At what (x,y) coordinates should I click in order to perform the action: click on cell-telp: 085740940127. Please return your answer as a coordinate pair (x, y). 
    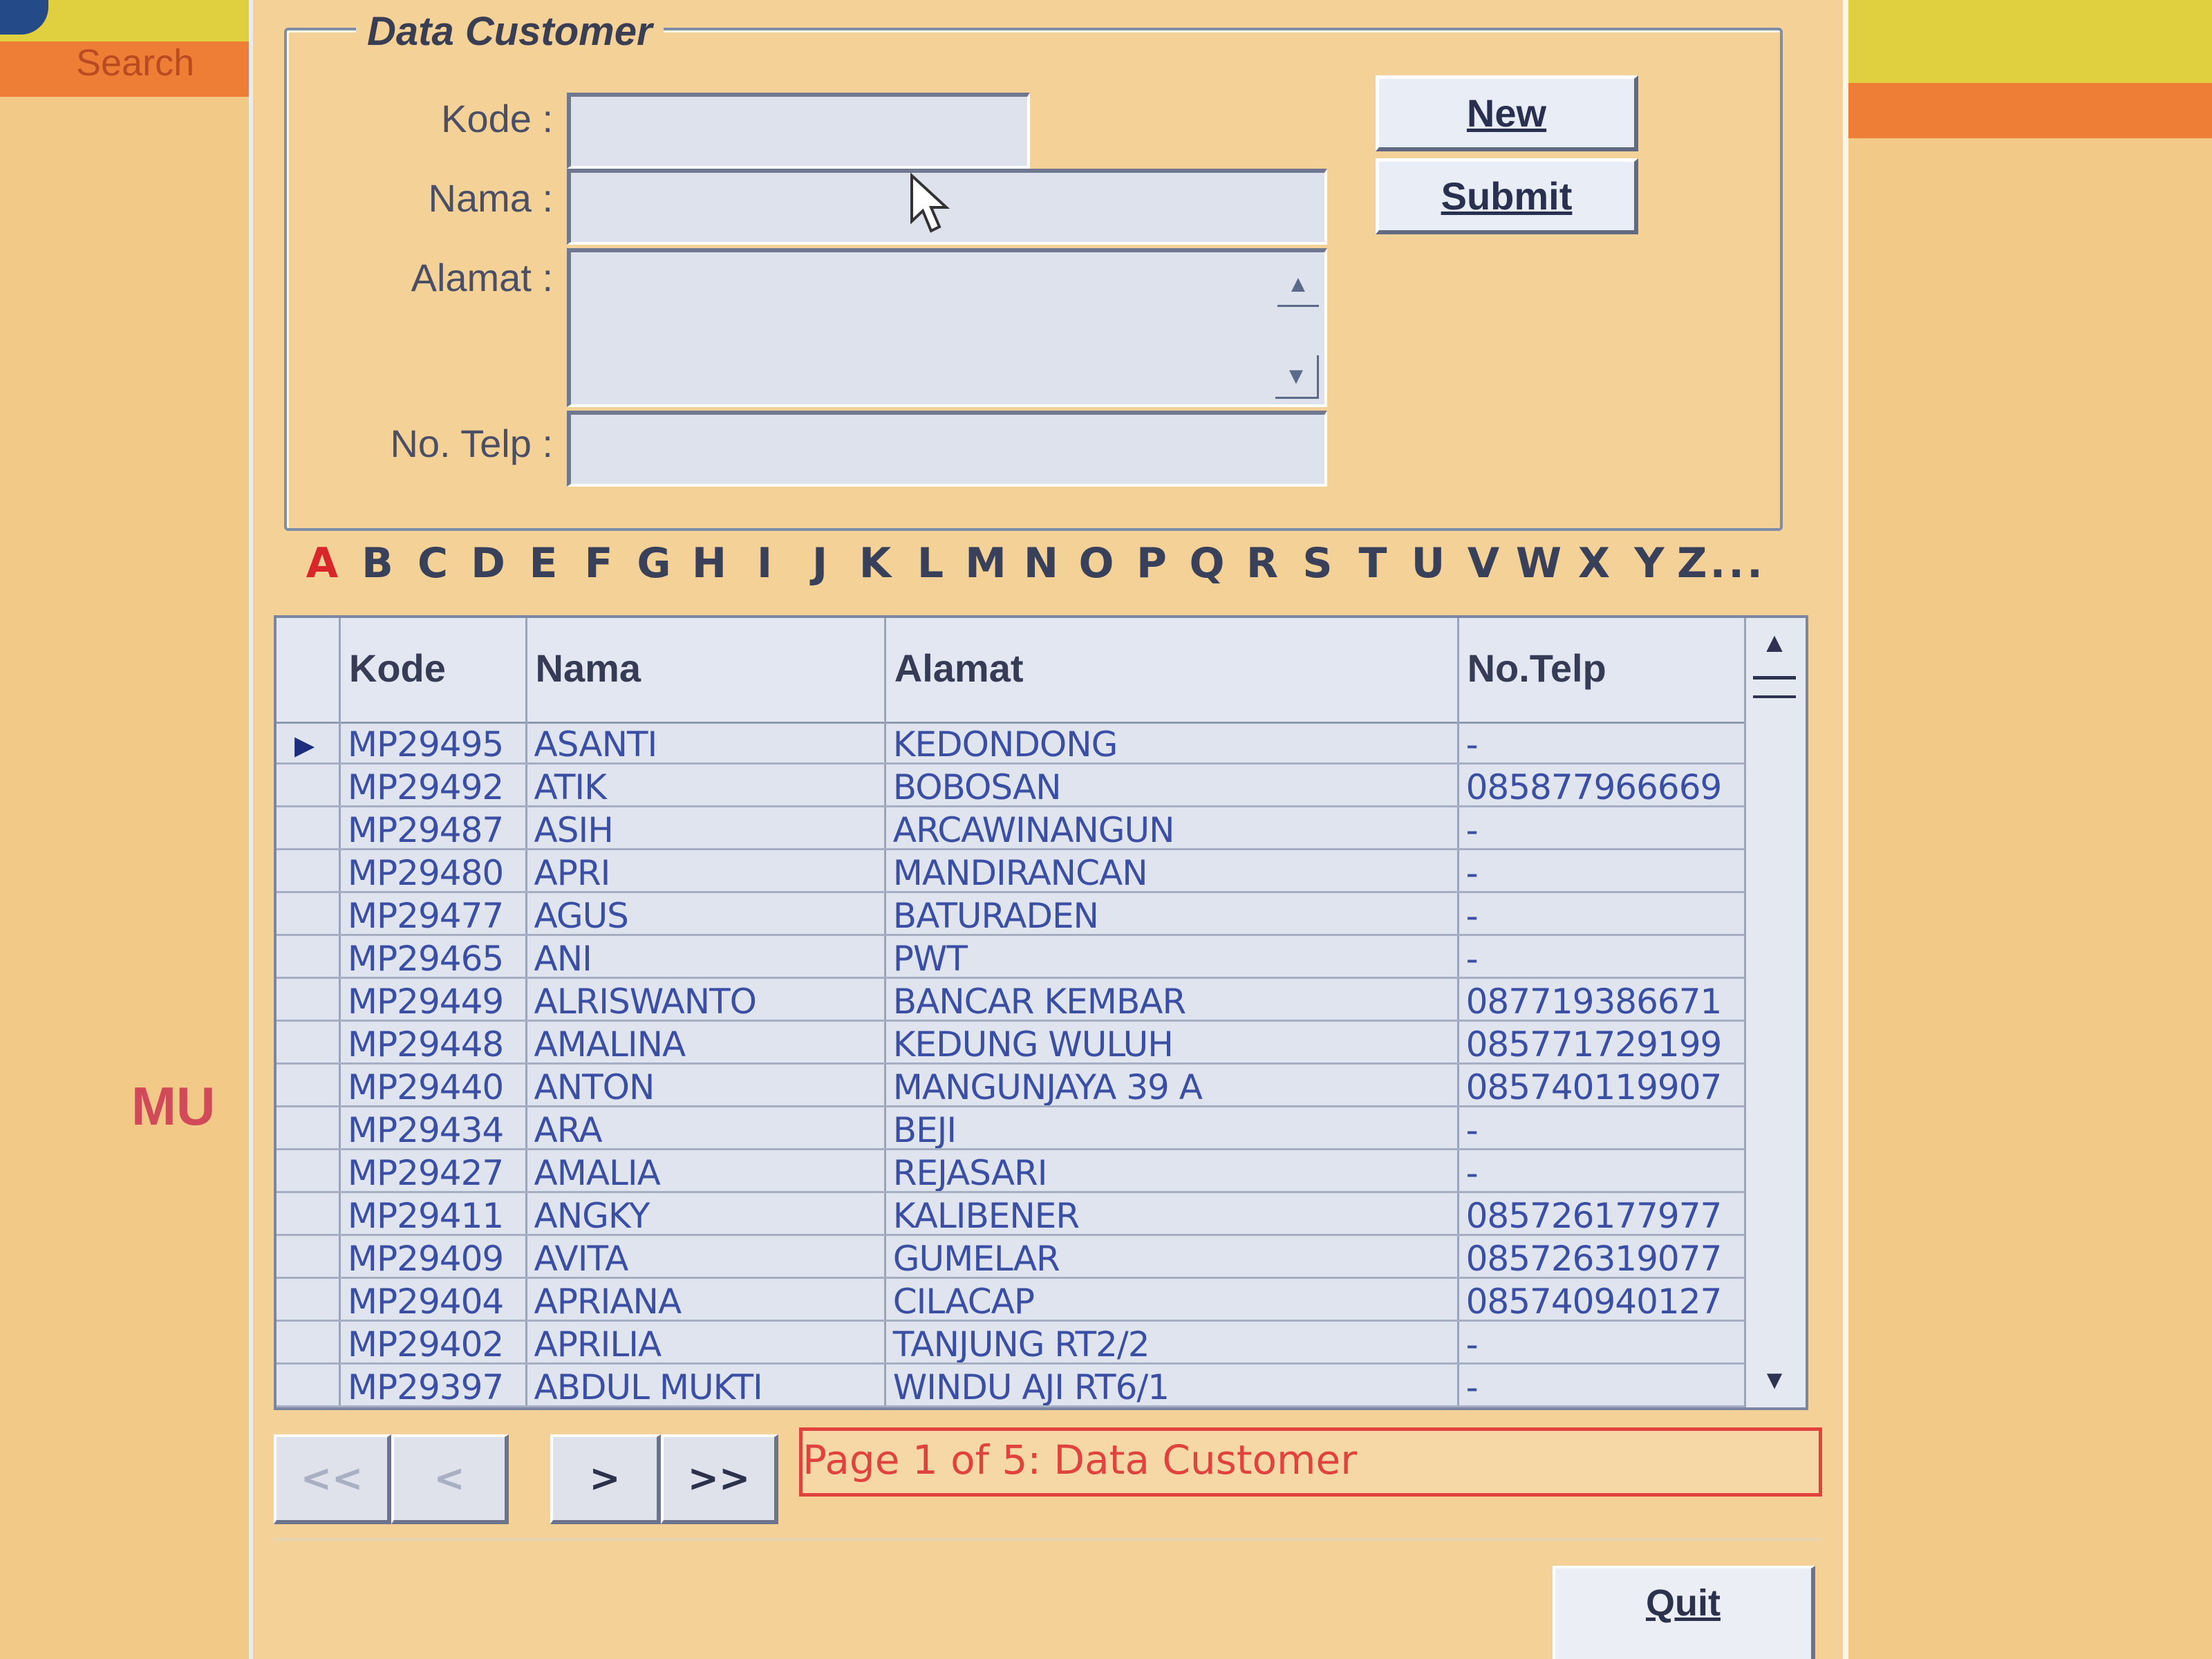
    Looking at the image, I should click on (1604, 1299).